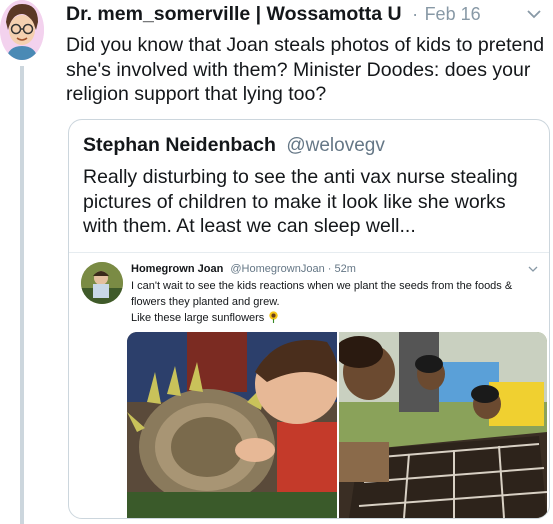 The height and width of the screenshot is (524, 553). Describe the element at coordinates (534, 14) in the screenshot. I see `chevron-down-icon` at that location.